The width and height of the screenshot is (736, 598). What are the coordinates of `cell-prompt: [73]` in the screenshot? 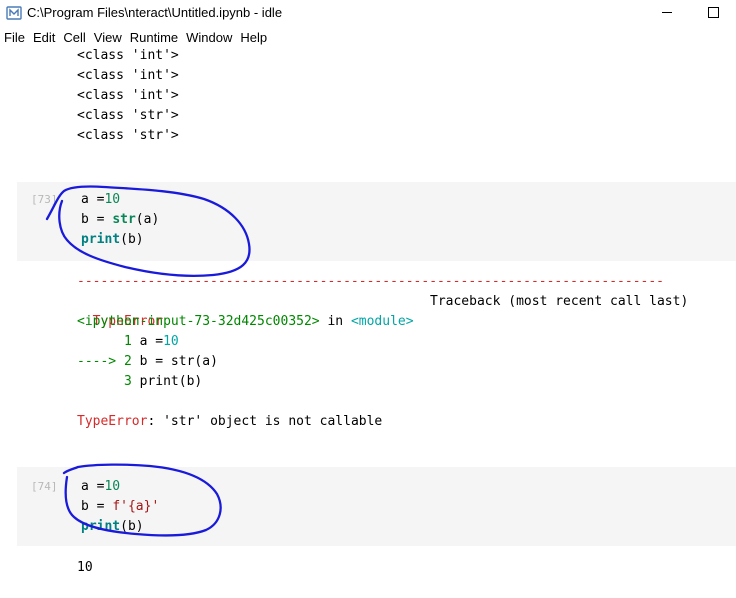 It's located at (44, 199).